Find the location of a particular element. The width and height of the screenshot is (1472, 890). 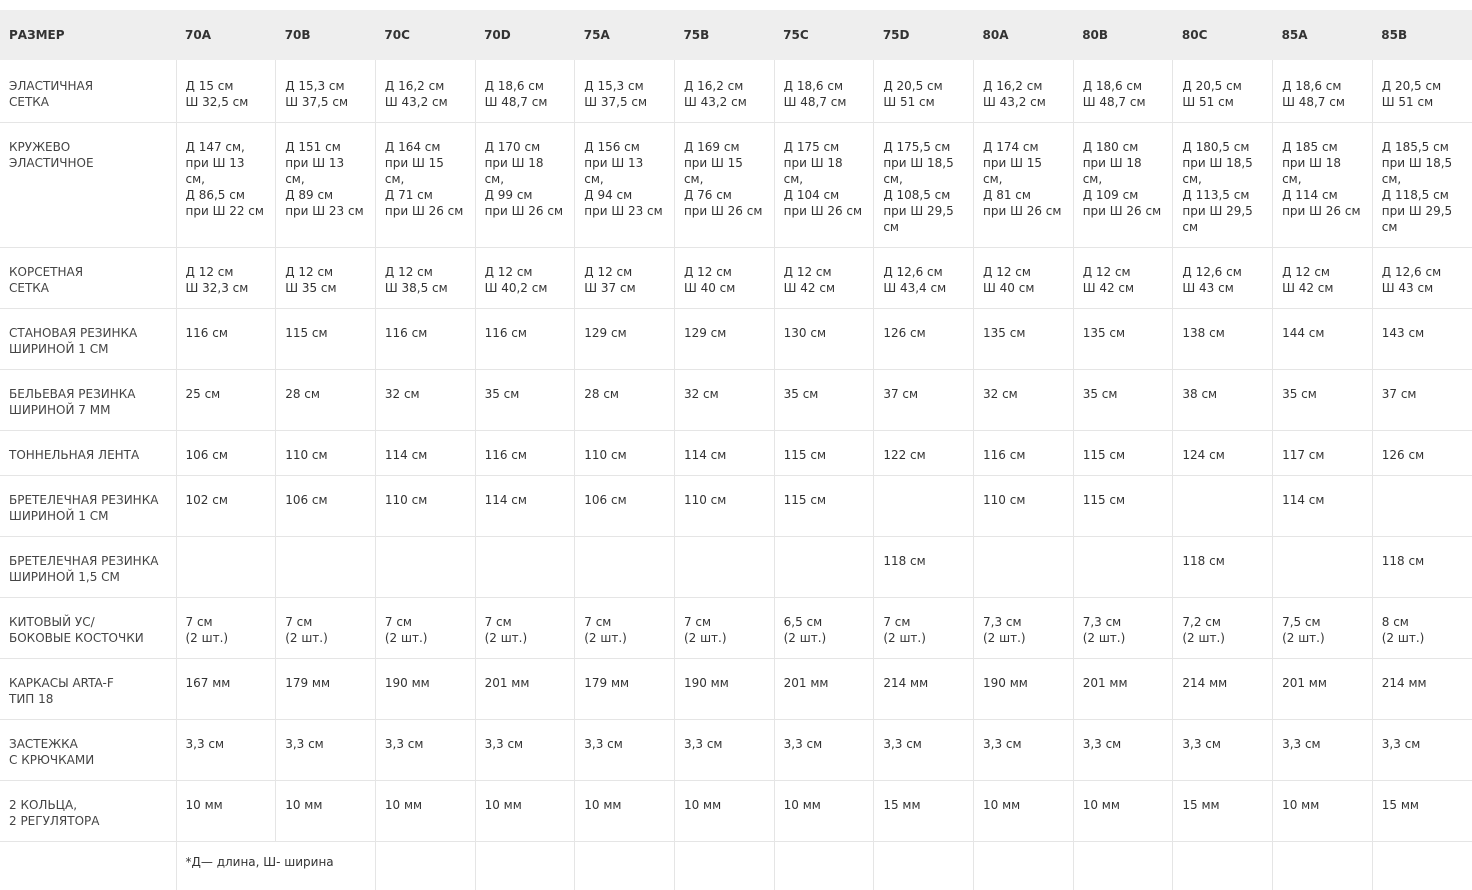

table-cell: 167 мм is located at coordinates (226, 689).